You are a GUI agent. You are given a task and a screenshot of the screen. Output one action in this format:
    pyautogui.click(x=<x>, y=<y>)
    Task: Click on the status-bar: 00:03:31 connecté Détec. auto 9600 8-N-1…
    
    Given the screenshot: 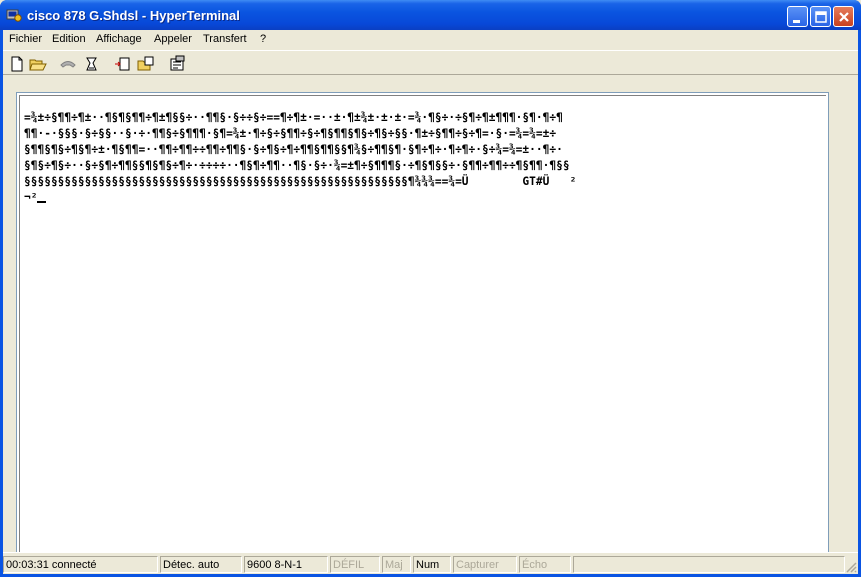 What is the action you would take?
    pyautogui.click(x=430, y=563)
    